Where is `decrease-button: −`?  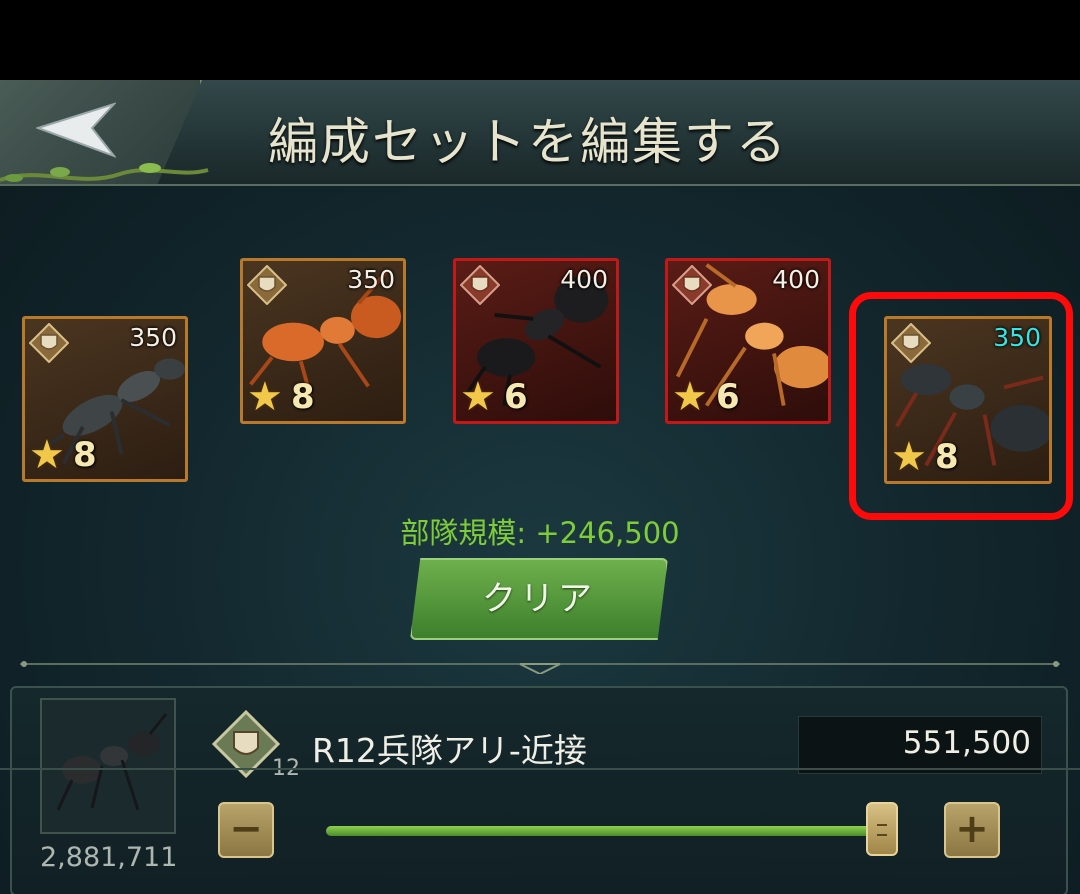 decrease-button: − is located at coordinates (246, 830).